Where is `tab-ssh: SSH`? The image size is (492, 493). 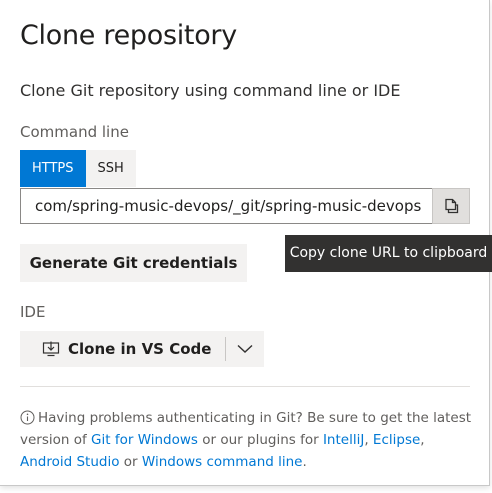 tab-ssh: SSH is located at coordinates (110, 168).